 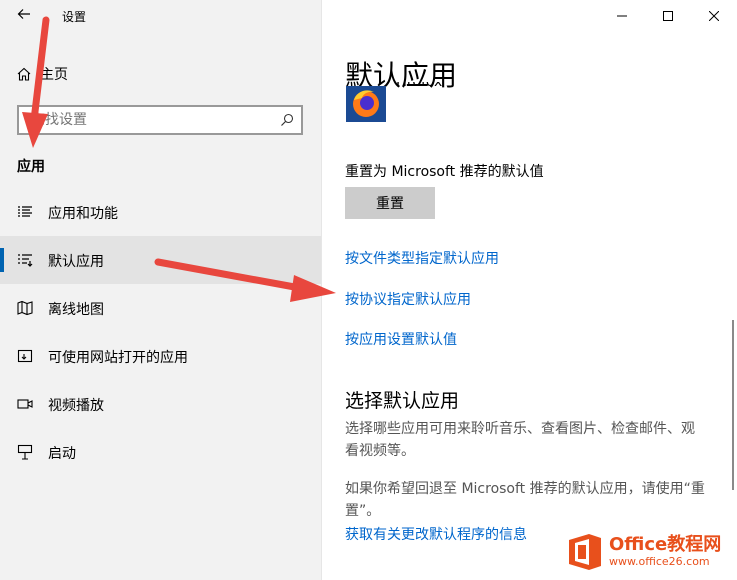 What do you see at coordinates (25, 211) in the screenshot?
I see `list-icon` at bounding box center [25, 211].